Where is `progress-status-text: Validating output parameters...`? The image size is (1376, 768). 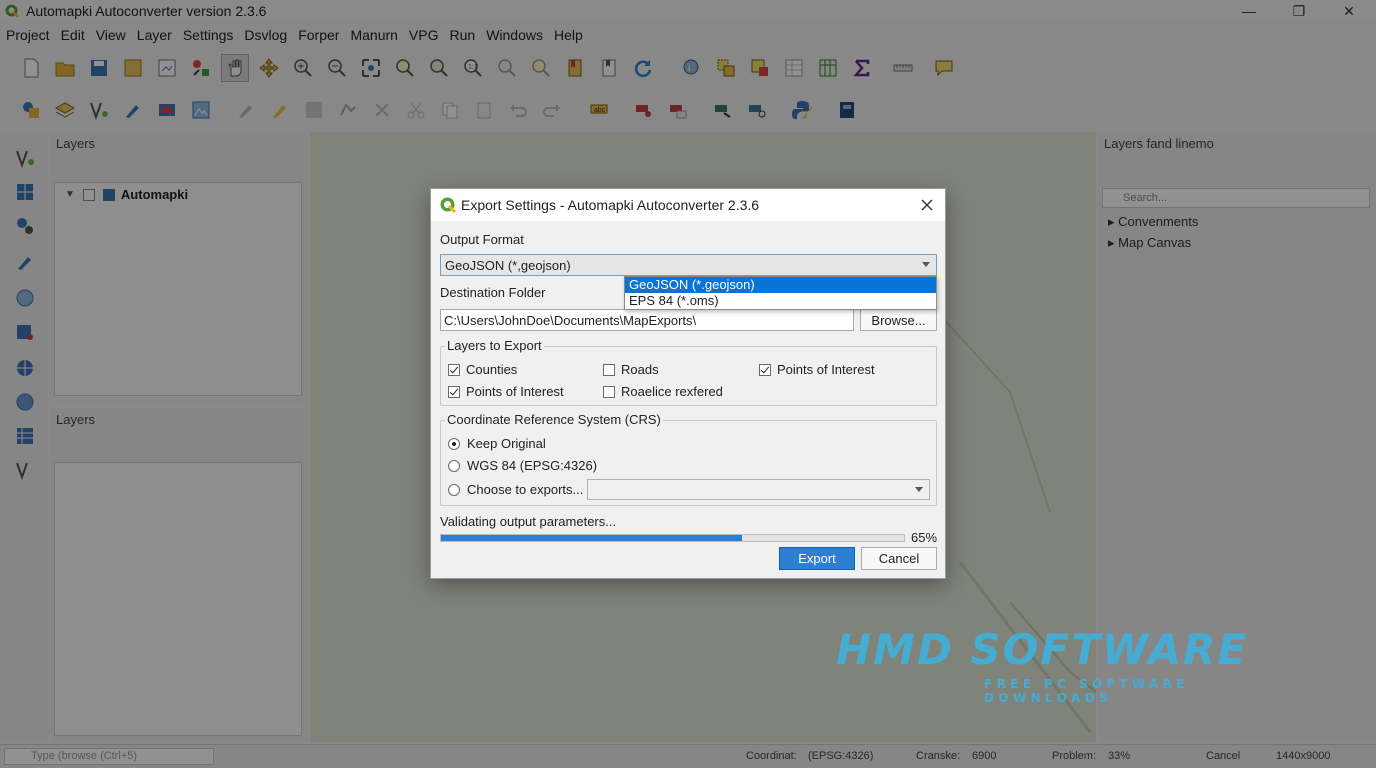 progress-status-text: Validating output parameters... is located at coordinates (528, 521).